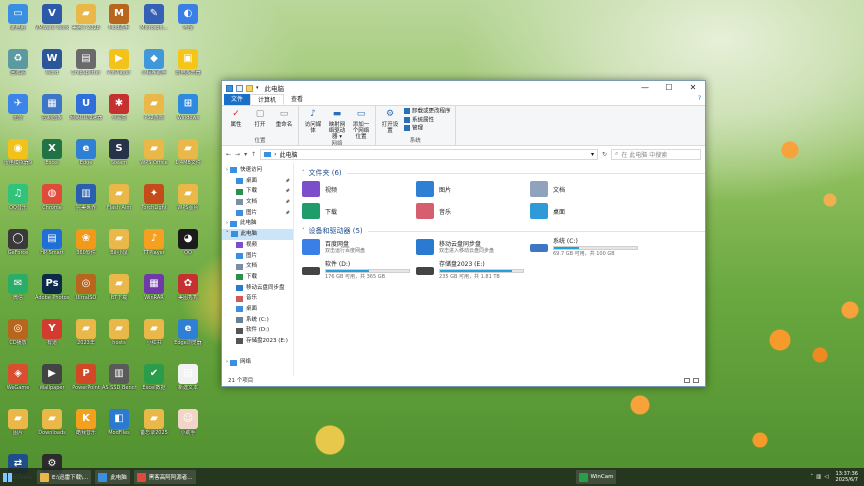  I want to click on desktop-icon: ⊞ Windows, so click(188, 107).